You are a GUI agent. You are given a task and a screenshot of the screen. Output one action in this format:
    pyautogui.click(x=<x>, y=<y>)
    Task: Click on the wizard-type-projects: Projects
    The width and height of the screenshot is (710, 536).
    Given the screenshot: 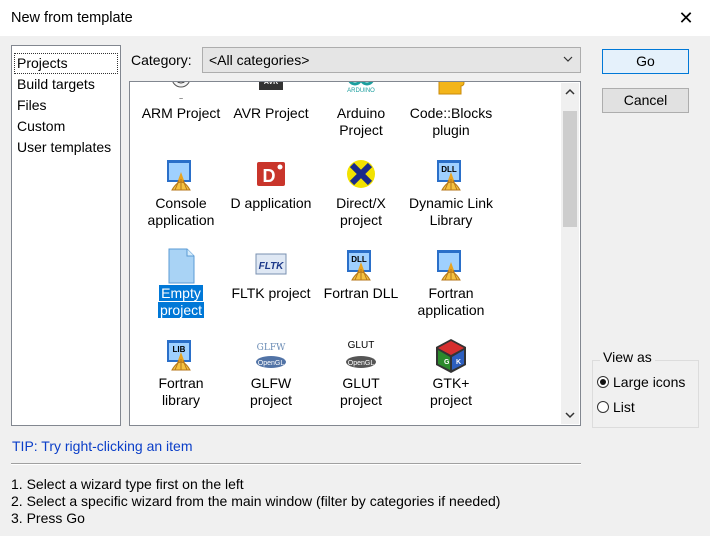 What is the action you would take?
    pyautogui.click(x=66, y=63)
    